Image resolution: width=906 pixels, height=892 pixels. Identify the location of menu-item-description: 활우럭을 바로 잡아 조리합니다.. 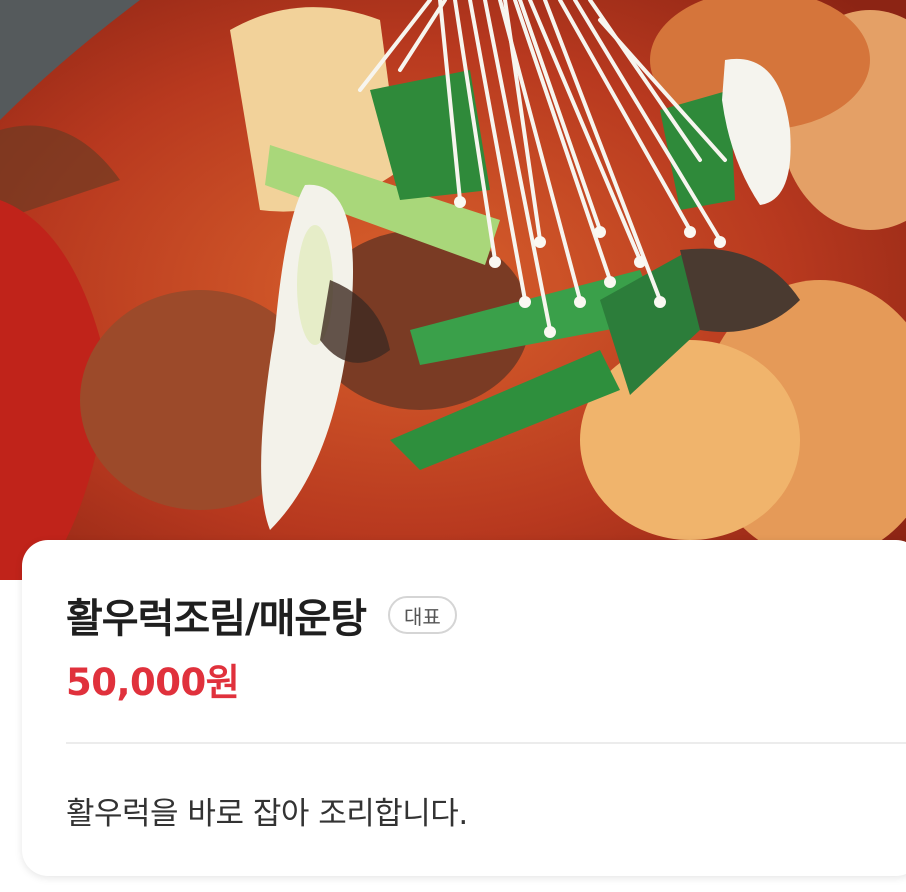
(267, 814).